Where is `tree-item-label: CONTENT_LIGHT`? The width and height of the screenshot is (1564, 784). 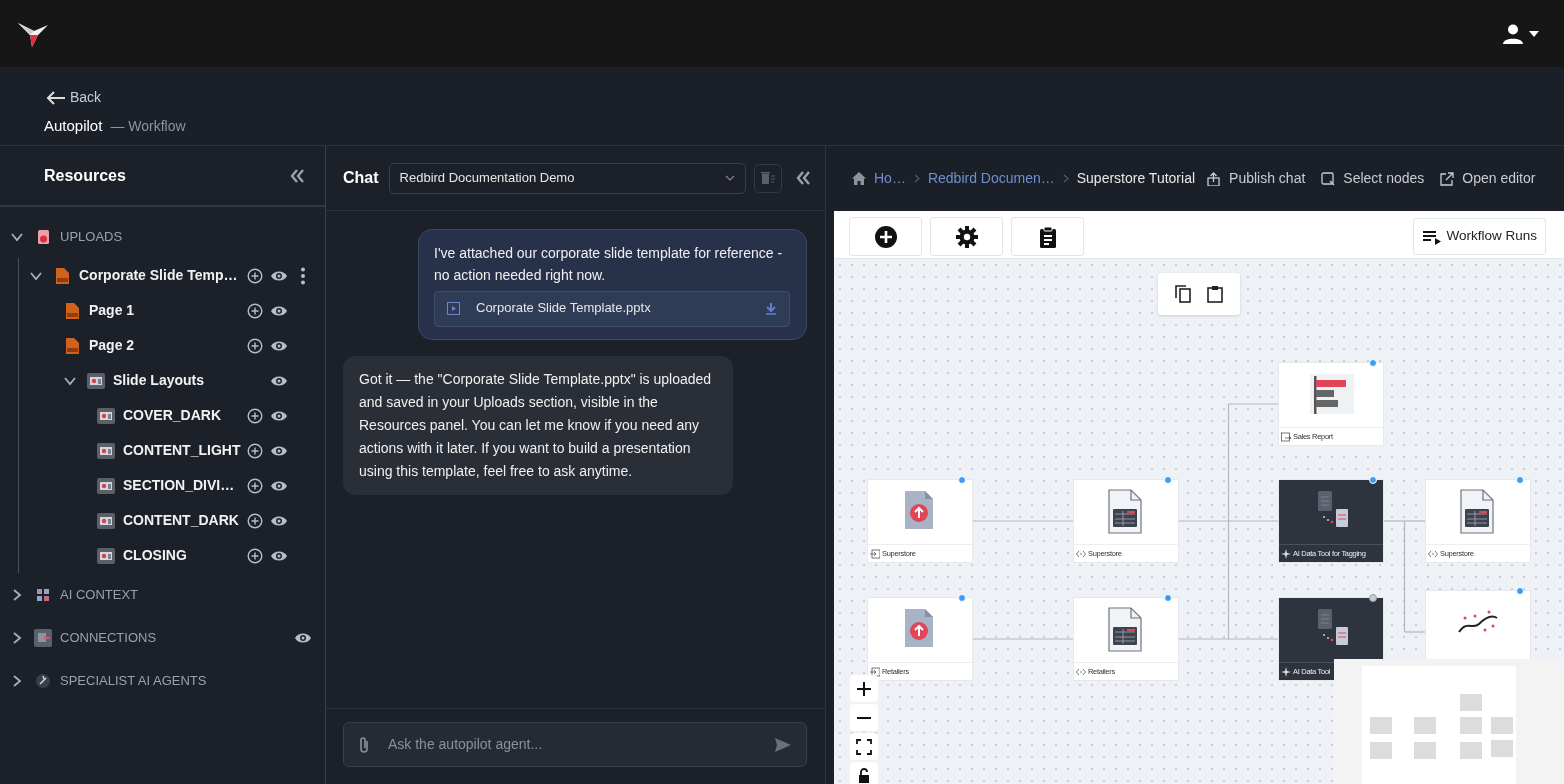
tree-item-label: CONTENT_LIGHT is located at coordinates (182, 450).